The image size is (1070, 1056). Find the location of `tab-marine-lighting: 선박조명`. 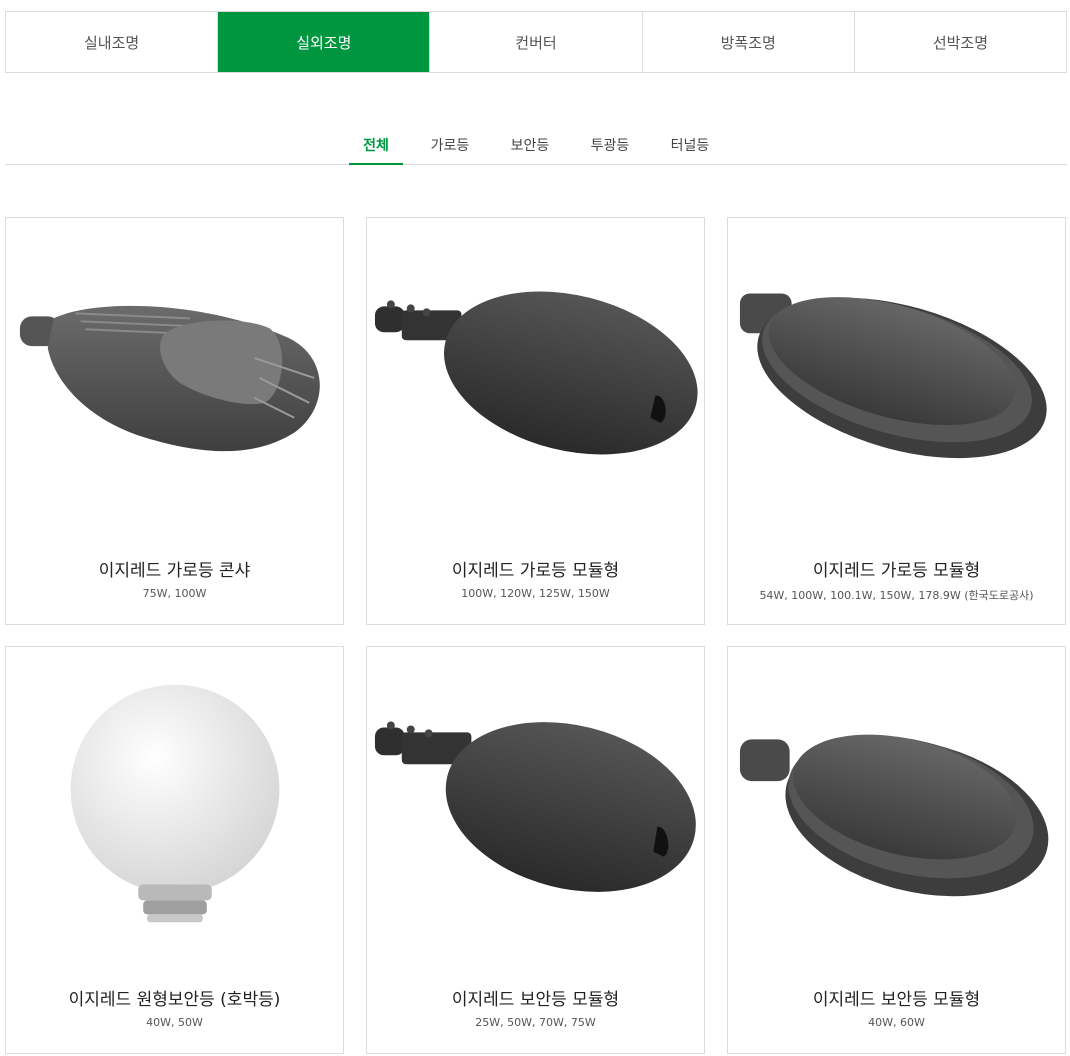

tab-marine-lighting: 선박조명 is located at coordinates (960, 42).